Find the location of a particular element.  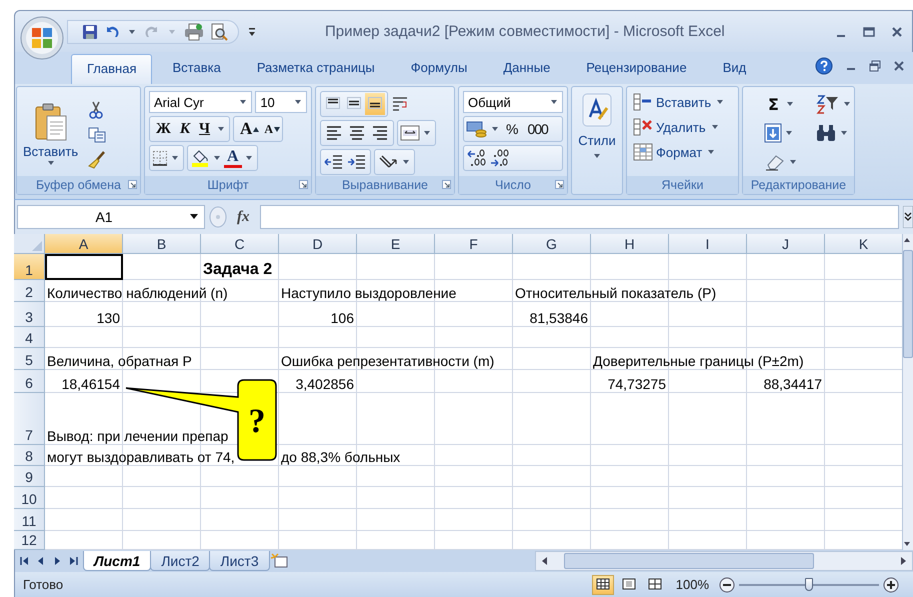

row-header: 5 is located at coordinates (29, 359).